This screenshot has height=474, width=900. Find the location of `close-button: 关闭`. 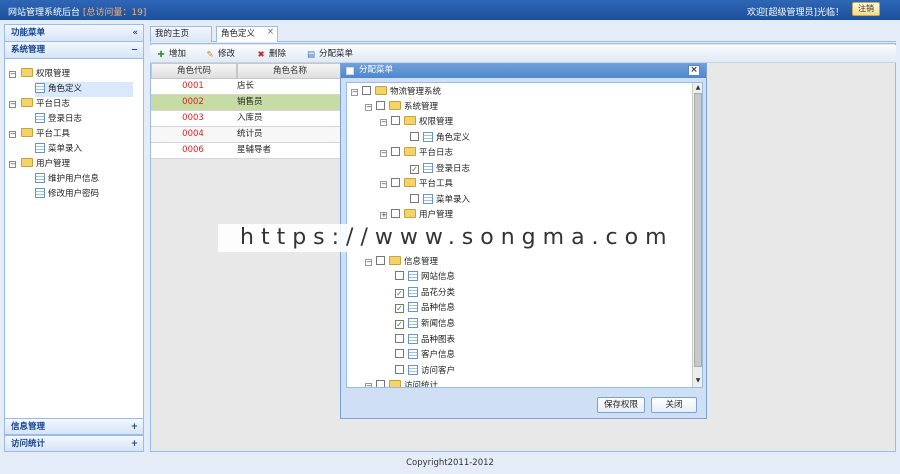

close-button: 关闭 is located at coordinates (674, 405).